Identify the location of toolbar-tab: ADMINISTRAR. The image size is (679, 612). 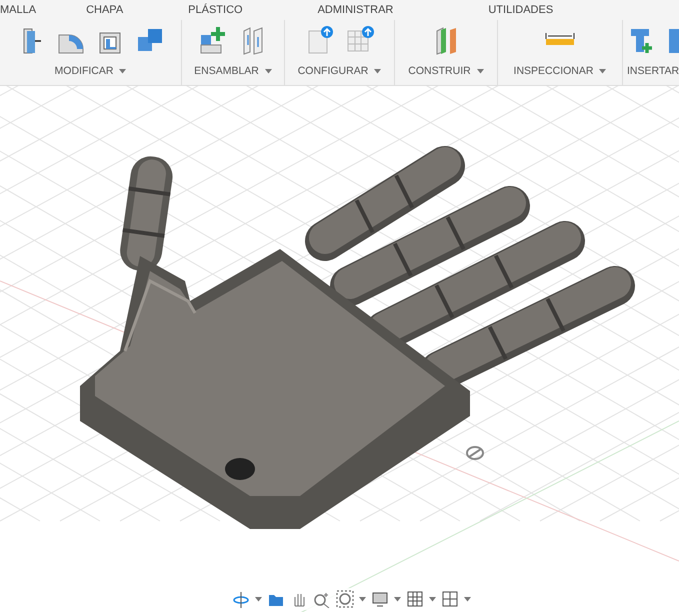
(356, 10).